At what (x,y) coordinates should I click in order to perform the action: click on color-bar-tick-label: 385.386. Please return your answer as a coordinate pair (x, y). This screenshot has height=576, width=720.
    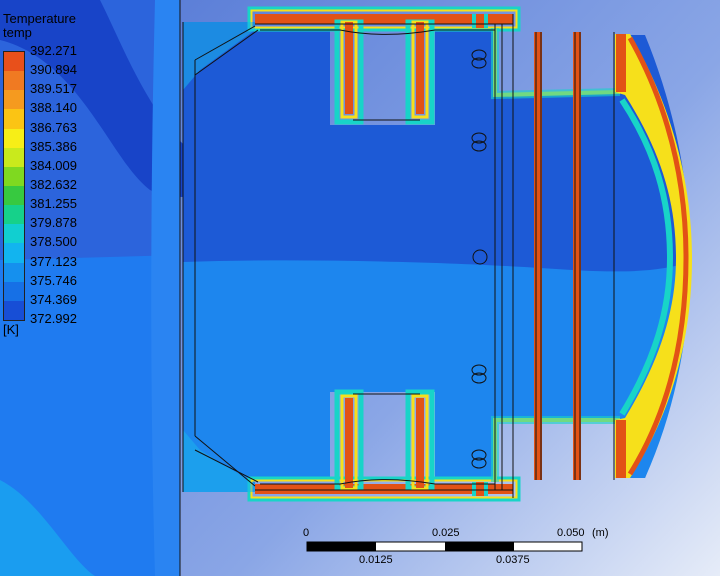
    Looking at the image, I should click on (53, 146).